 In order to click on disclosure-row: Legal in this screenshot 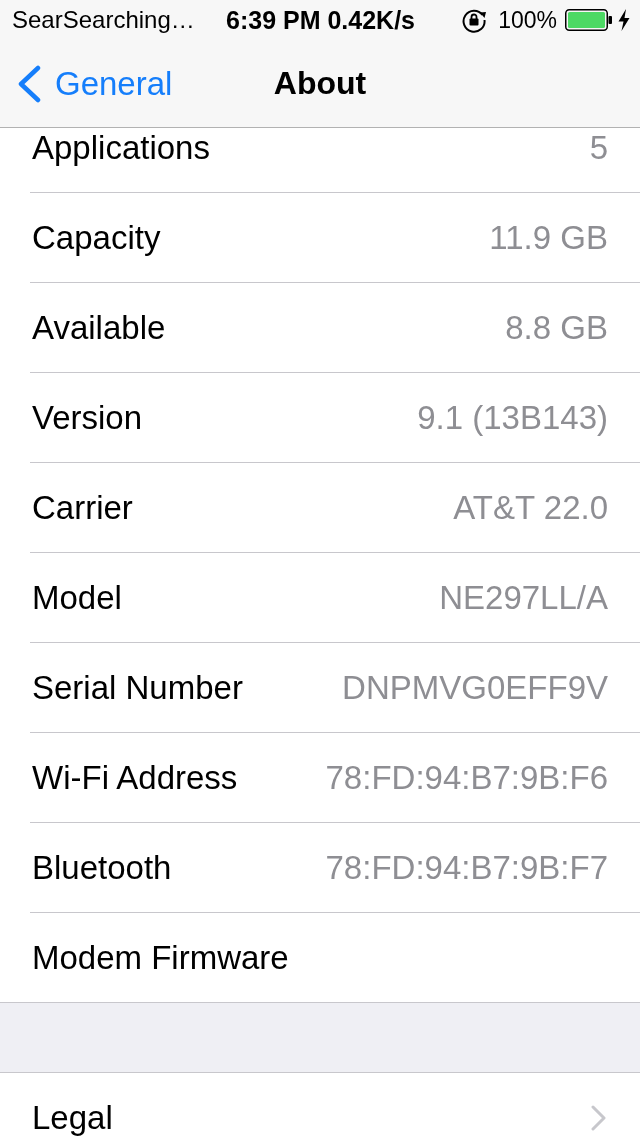, I will do `click(320, 1104)`.